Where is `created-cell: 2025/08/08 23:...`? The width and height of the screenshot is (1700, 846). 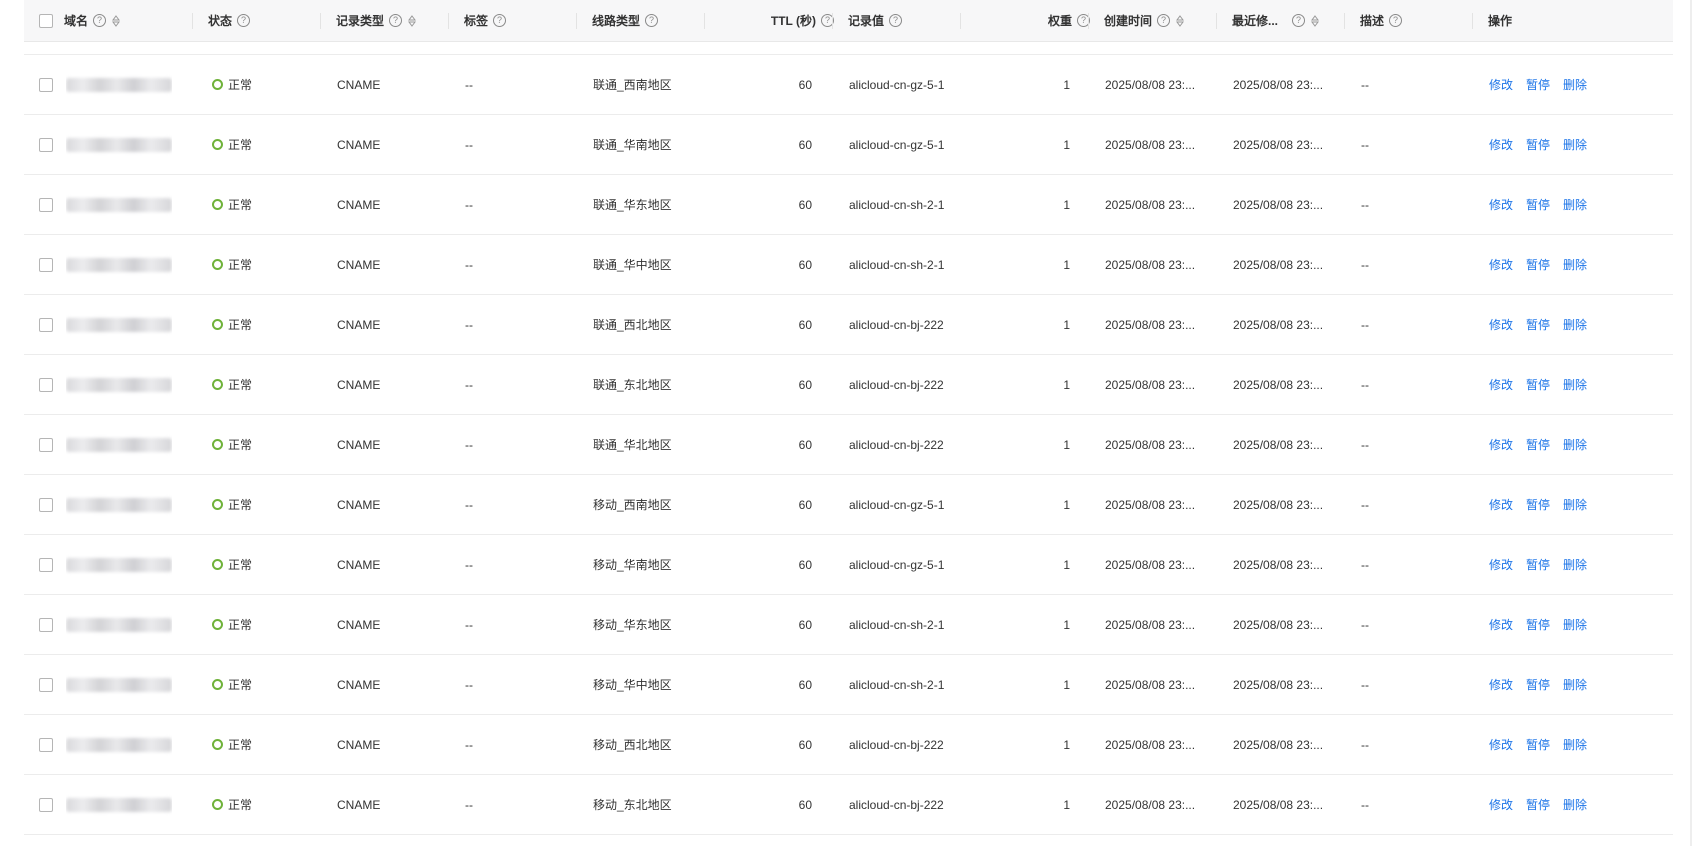 created-cell: 2025/08/08 23:... is located at coordinates (1150, 684).